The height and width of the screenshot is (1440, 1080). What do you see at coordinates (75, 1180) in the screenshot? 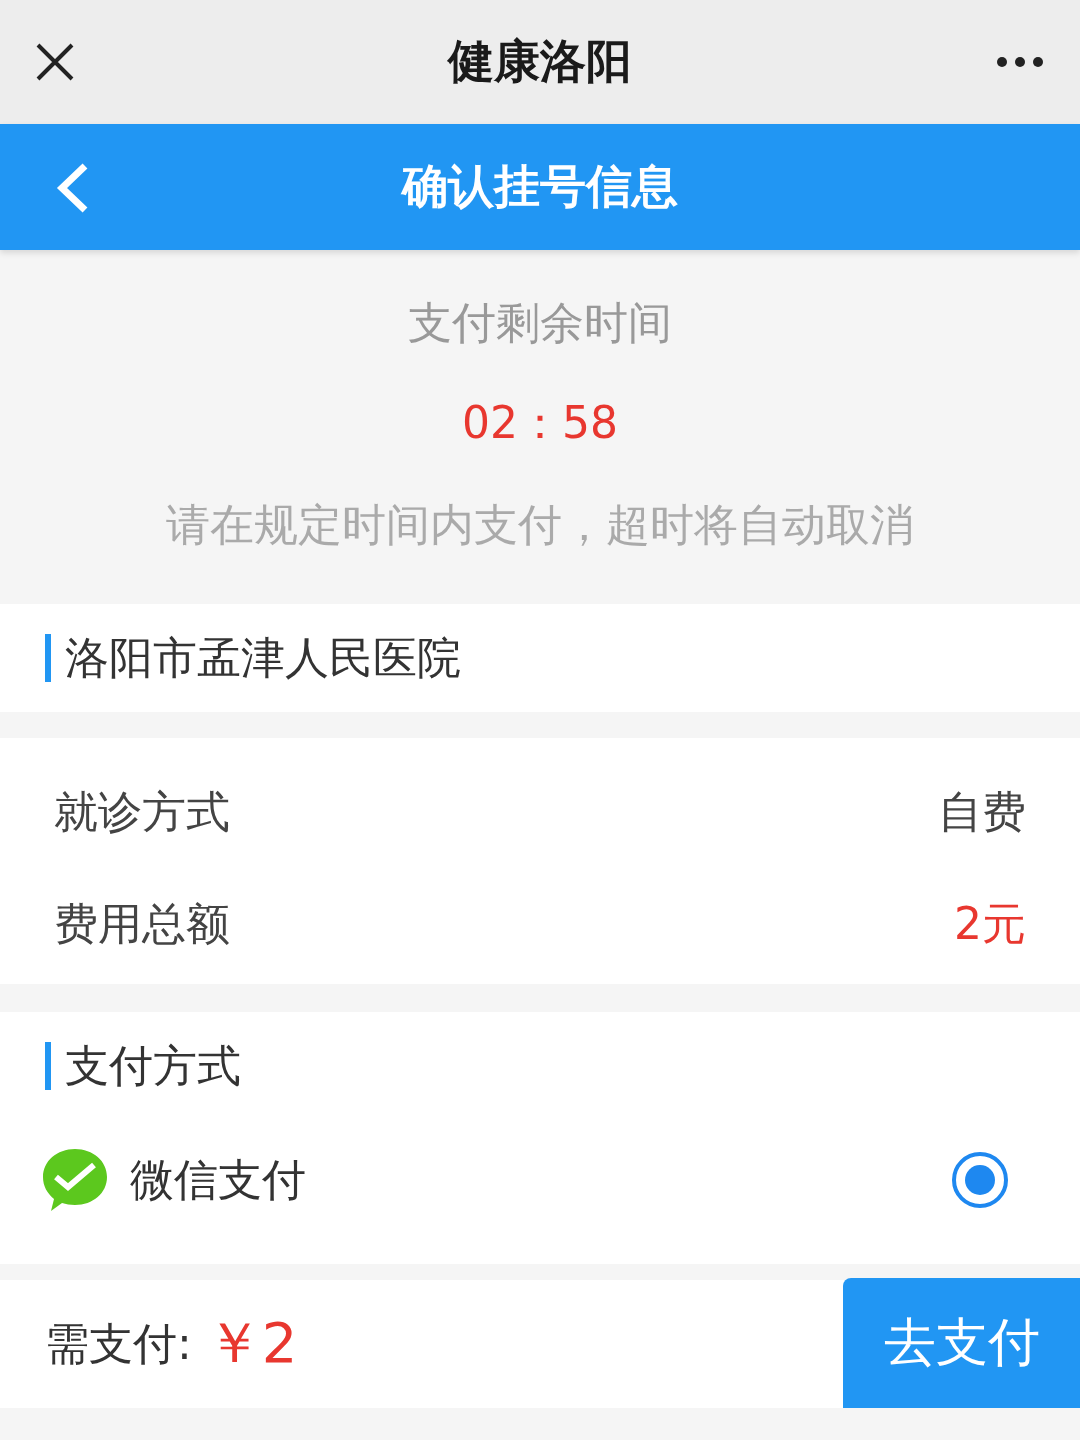
I see `chat-check-icon` at bounding box center [75, 1180].